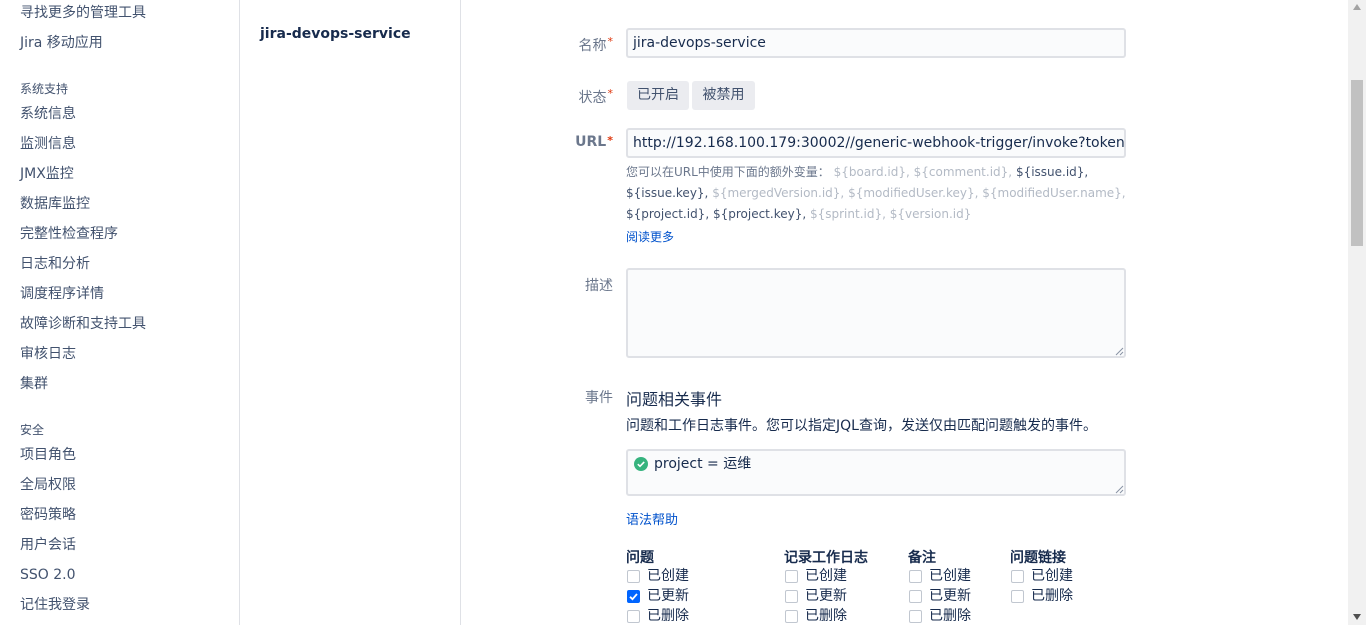 This screenshot has height=625, width=1366. Describe the element at coordinates (913, 193) in the screenshot. I see `var-modified-user-key: ${modifiedUser.key},` at that location.